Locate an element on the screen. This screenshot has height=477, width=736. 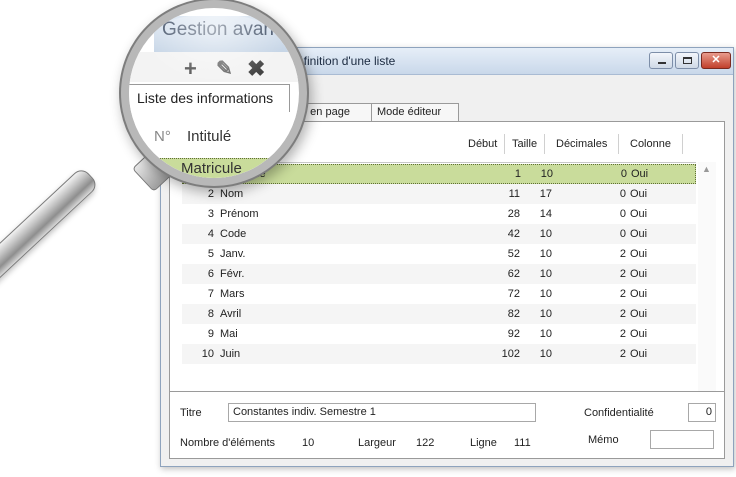
memo-label: Mémo is located at coordinates (603, 440).